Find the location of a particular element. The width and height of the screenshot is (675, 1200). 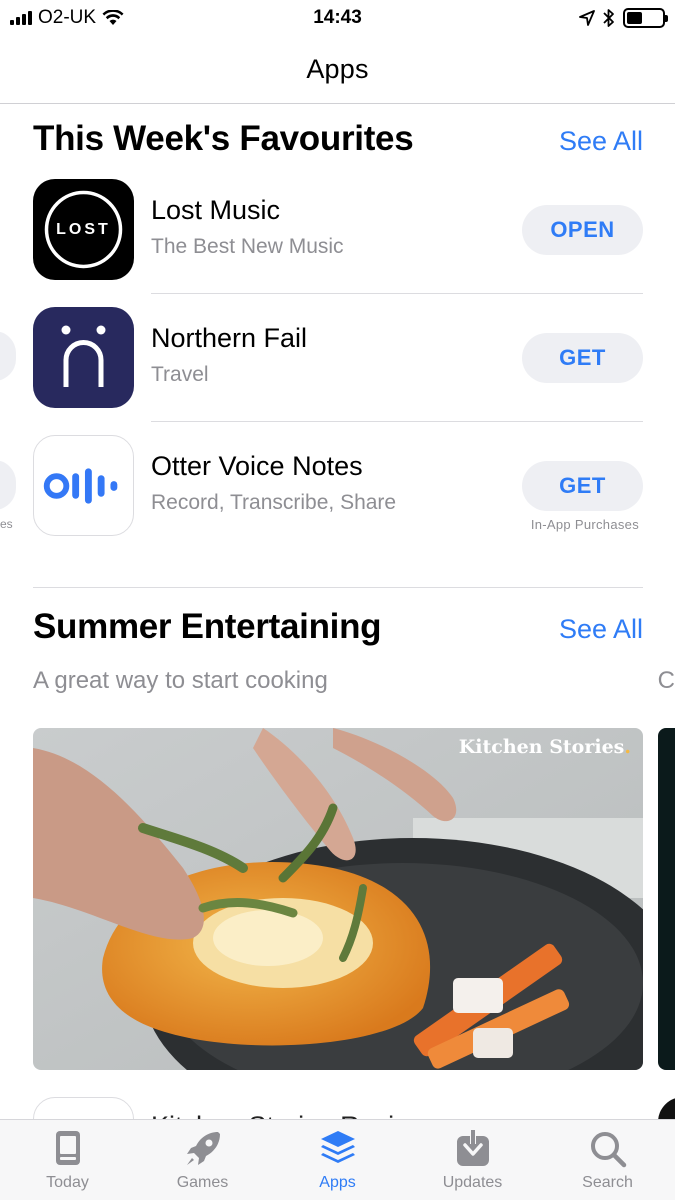

lost-logo-text: LOST is located at coordinates (83, 229).